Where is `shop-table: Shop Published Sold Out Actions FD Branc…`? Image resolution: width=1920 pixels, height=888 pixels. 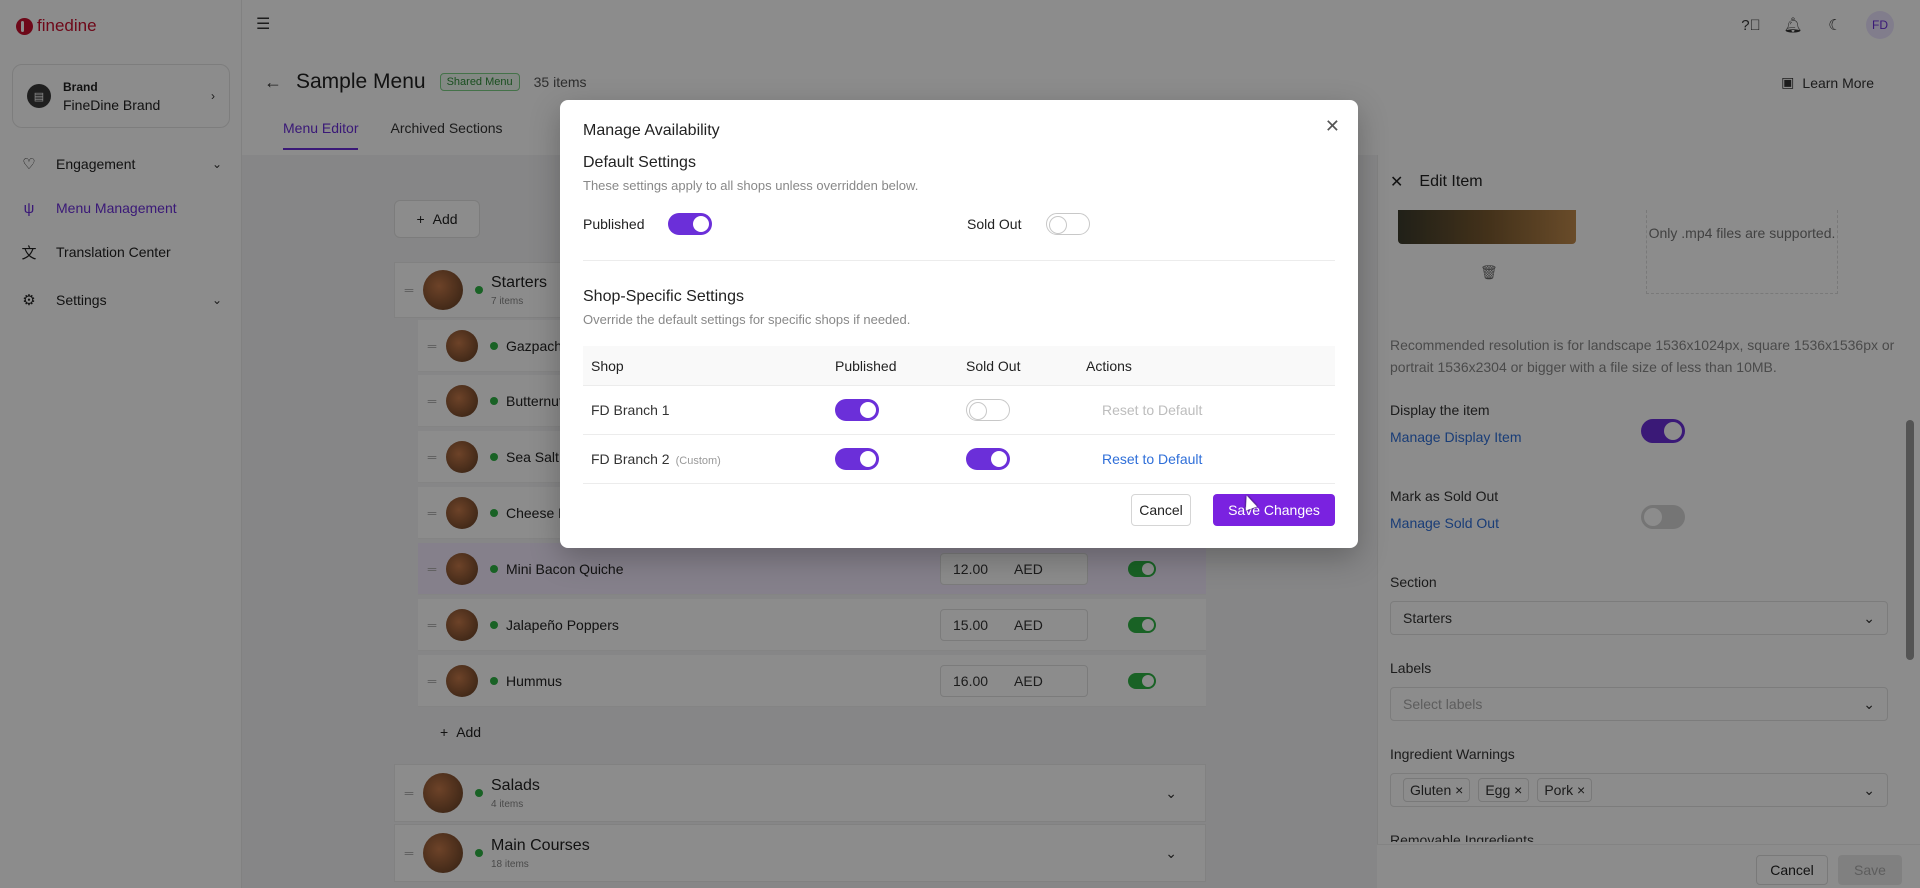
shop-table: Shop Published Sold Out Actions FD Branc… is located at coordinates (959, 415).